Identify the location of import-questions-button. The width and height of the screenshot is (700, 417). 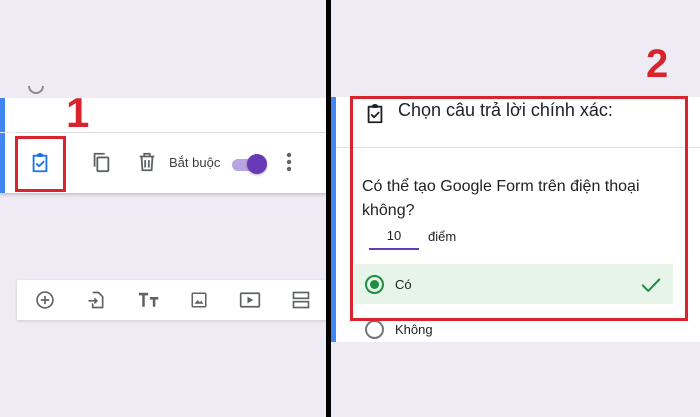
(96, 300).